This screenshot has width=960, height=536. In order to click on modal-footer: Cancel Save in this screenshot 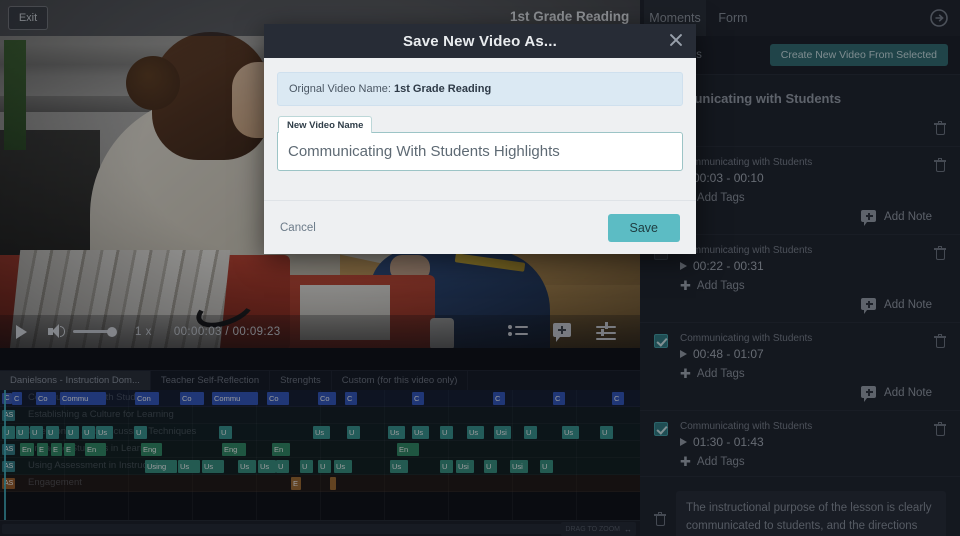, I will do `click(480, 227)`.